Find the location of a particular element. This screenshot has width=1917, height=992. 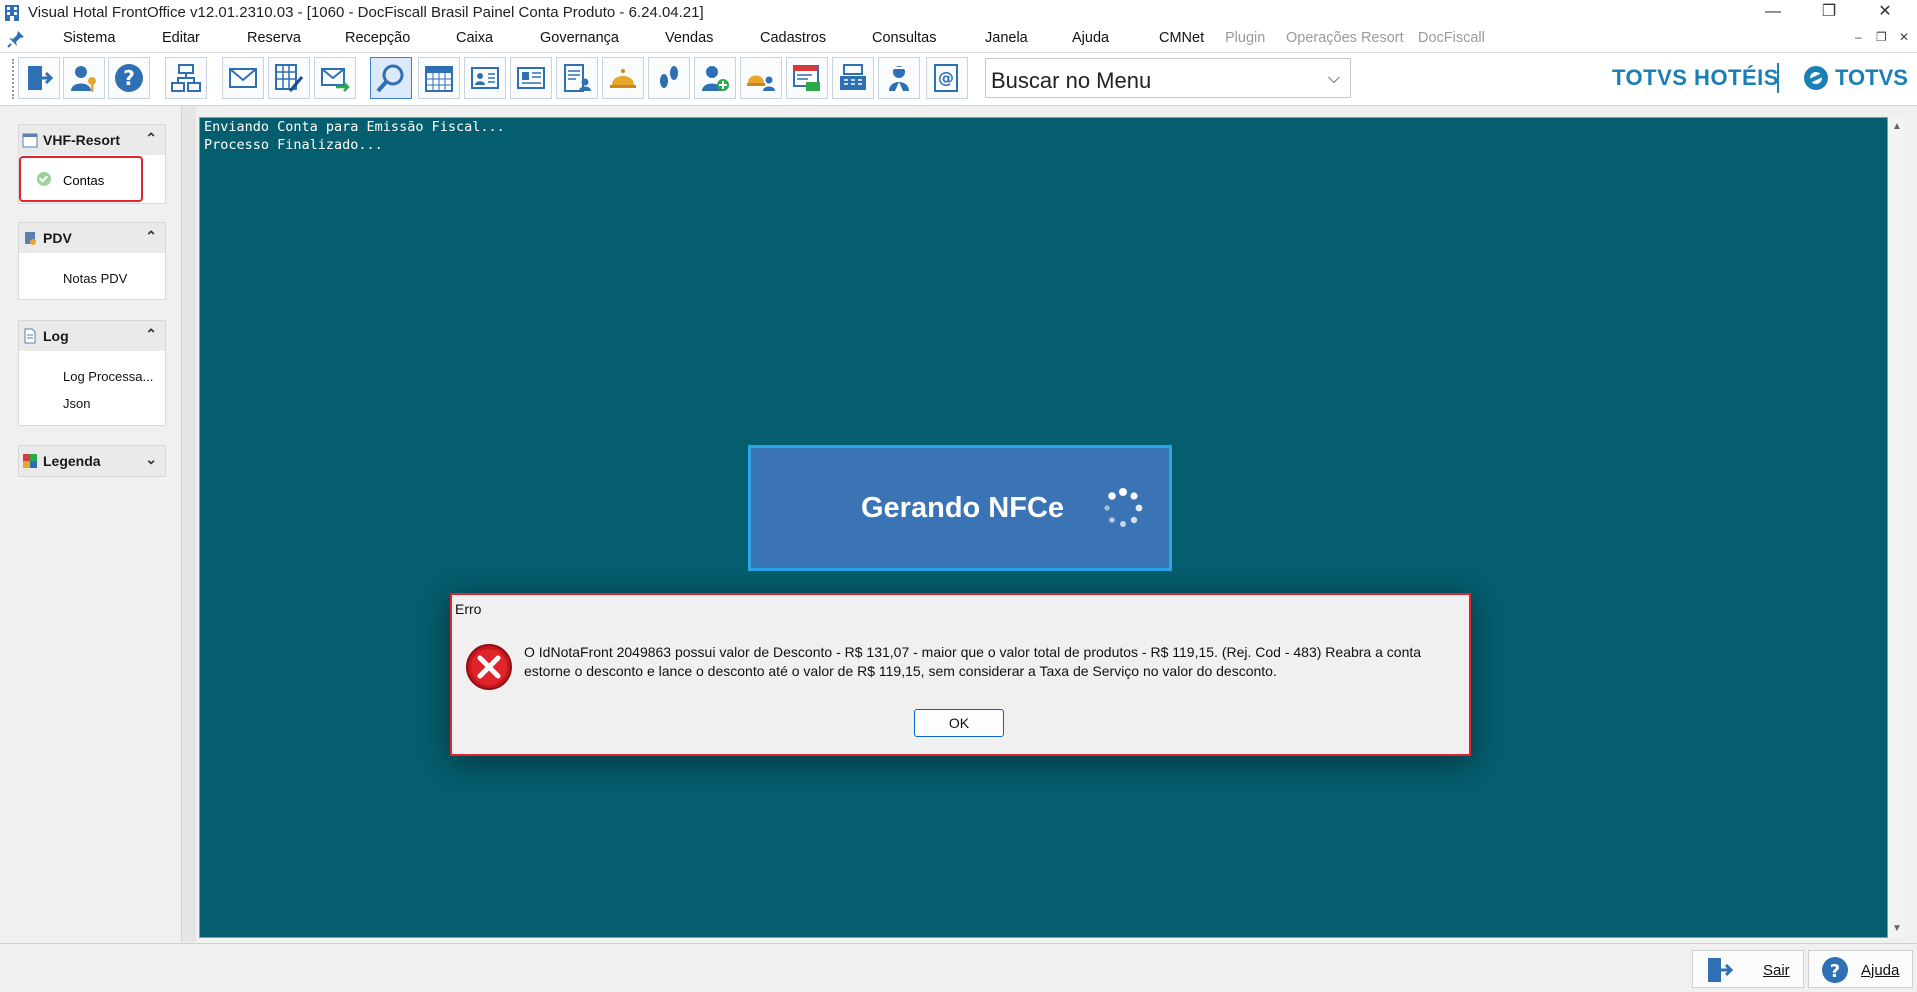

pin-icon is located at coordinates (16, 39).